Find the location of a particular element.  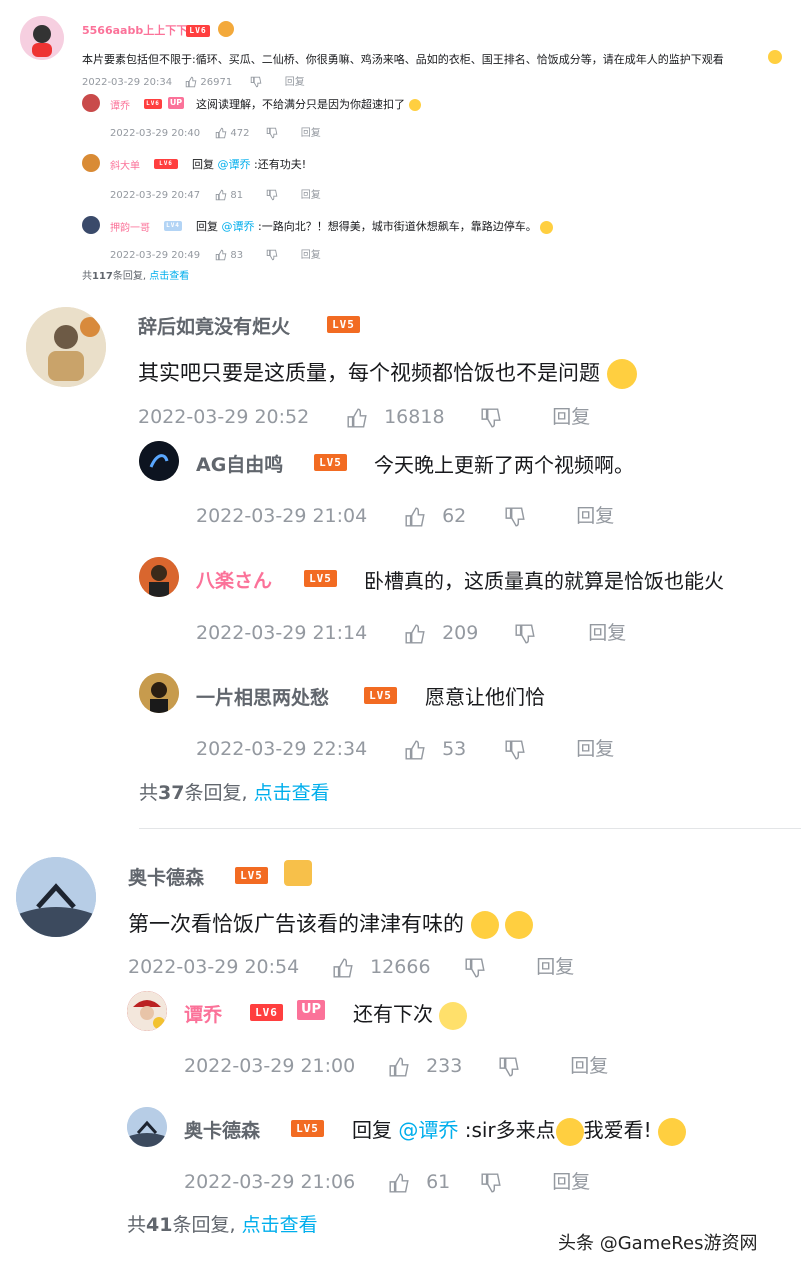

timestamp: 2022-03-29 20:52 is located at coordinates (224, 417).